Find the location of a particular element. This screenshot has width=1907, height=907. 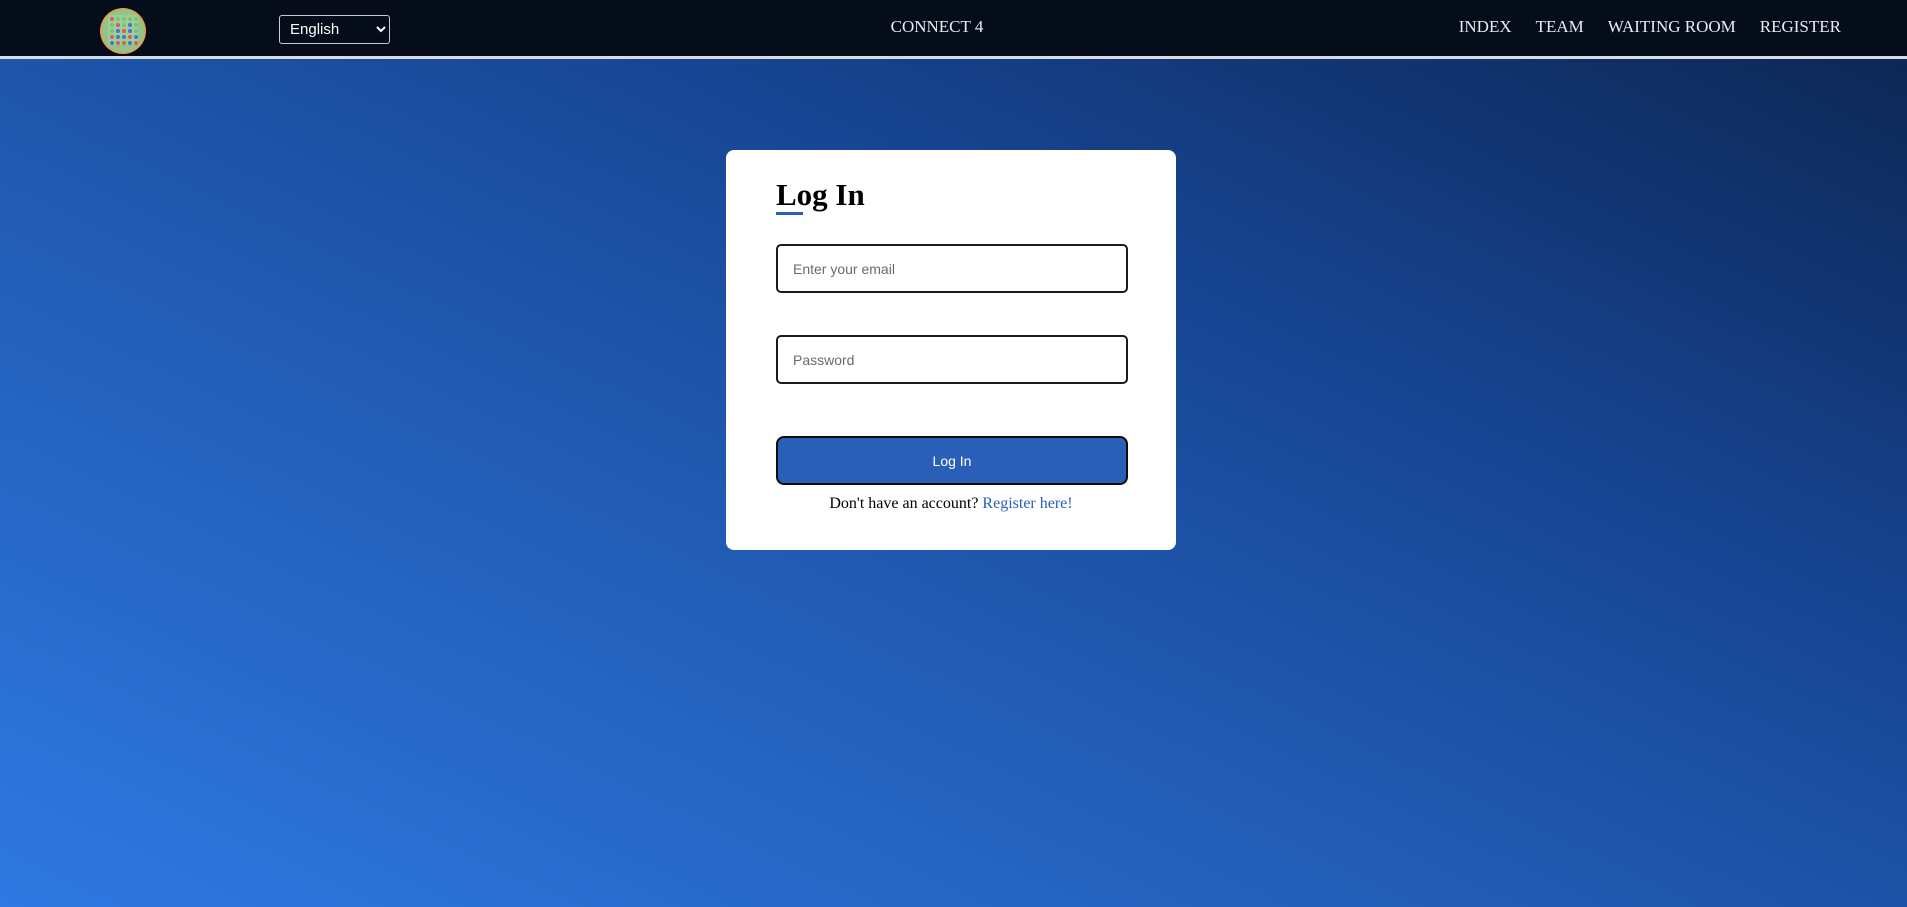

nav-link-waiting-room: WAITING ROOM is located at coordinates (1672, 27).